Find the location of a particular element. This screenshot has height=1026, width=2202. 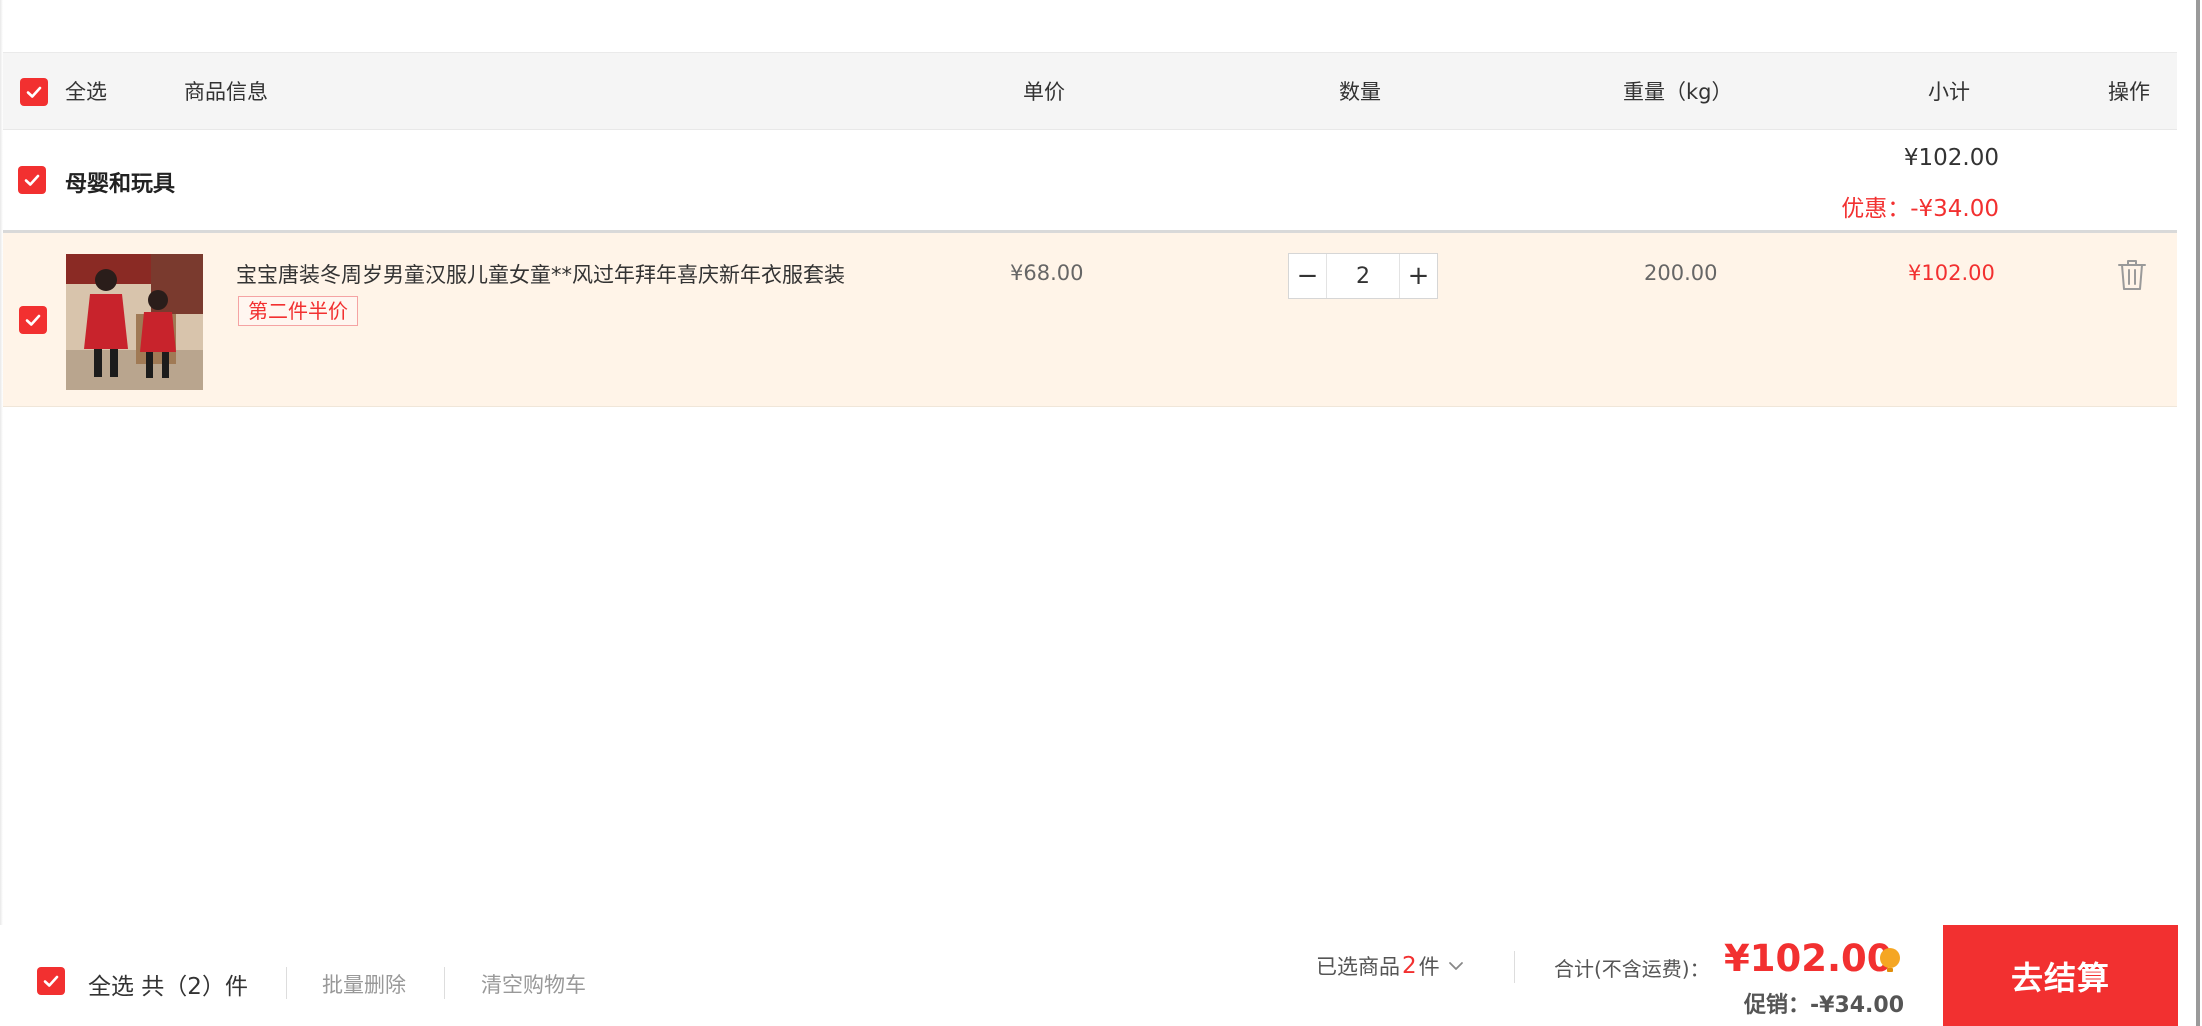

coin-icon is located at coordinates (1890, 960).